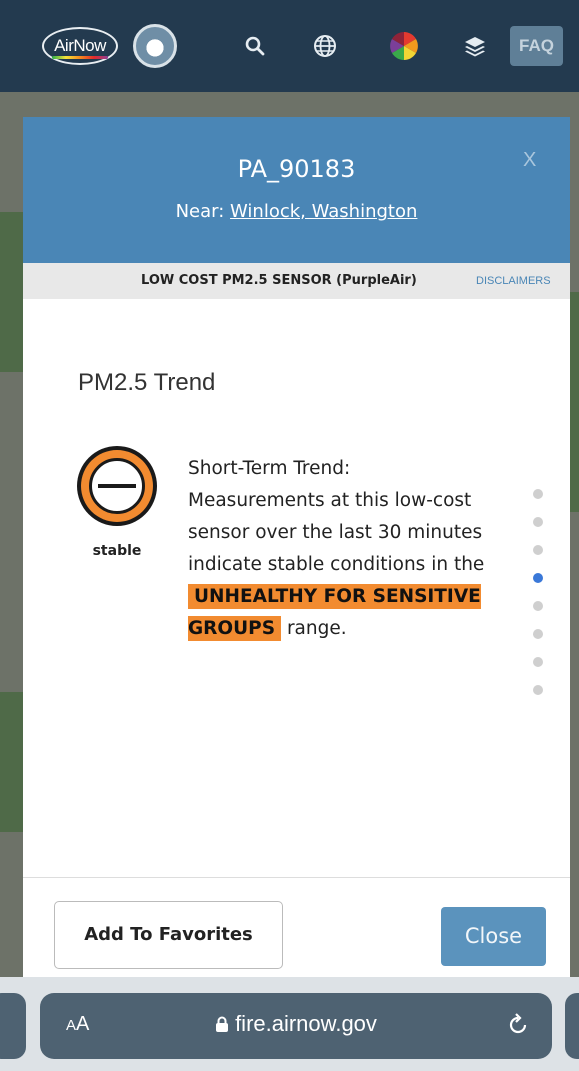 This screenshot has width=579, height=1071. What do you see at coordinates (296, 877) in the screenshot?
I see `footer-divider` at bounding box center [296, 877].